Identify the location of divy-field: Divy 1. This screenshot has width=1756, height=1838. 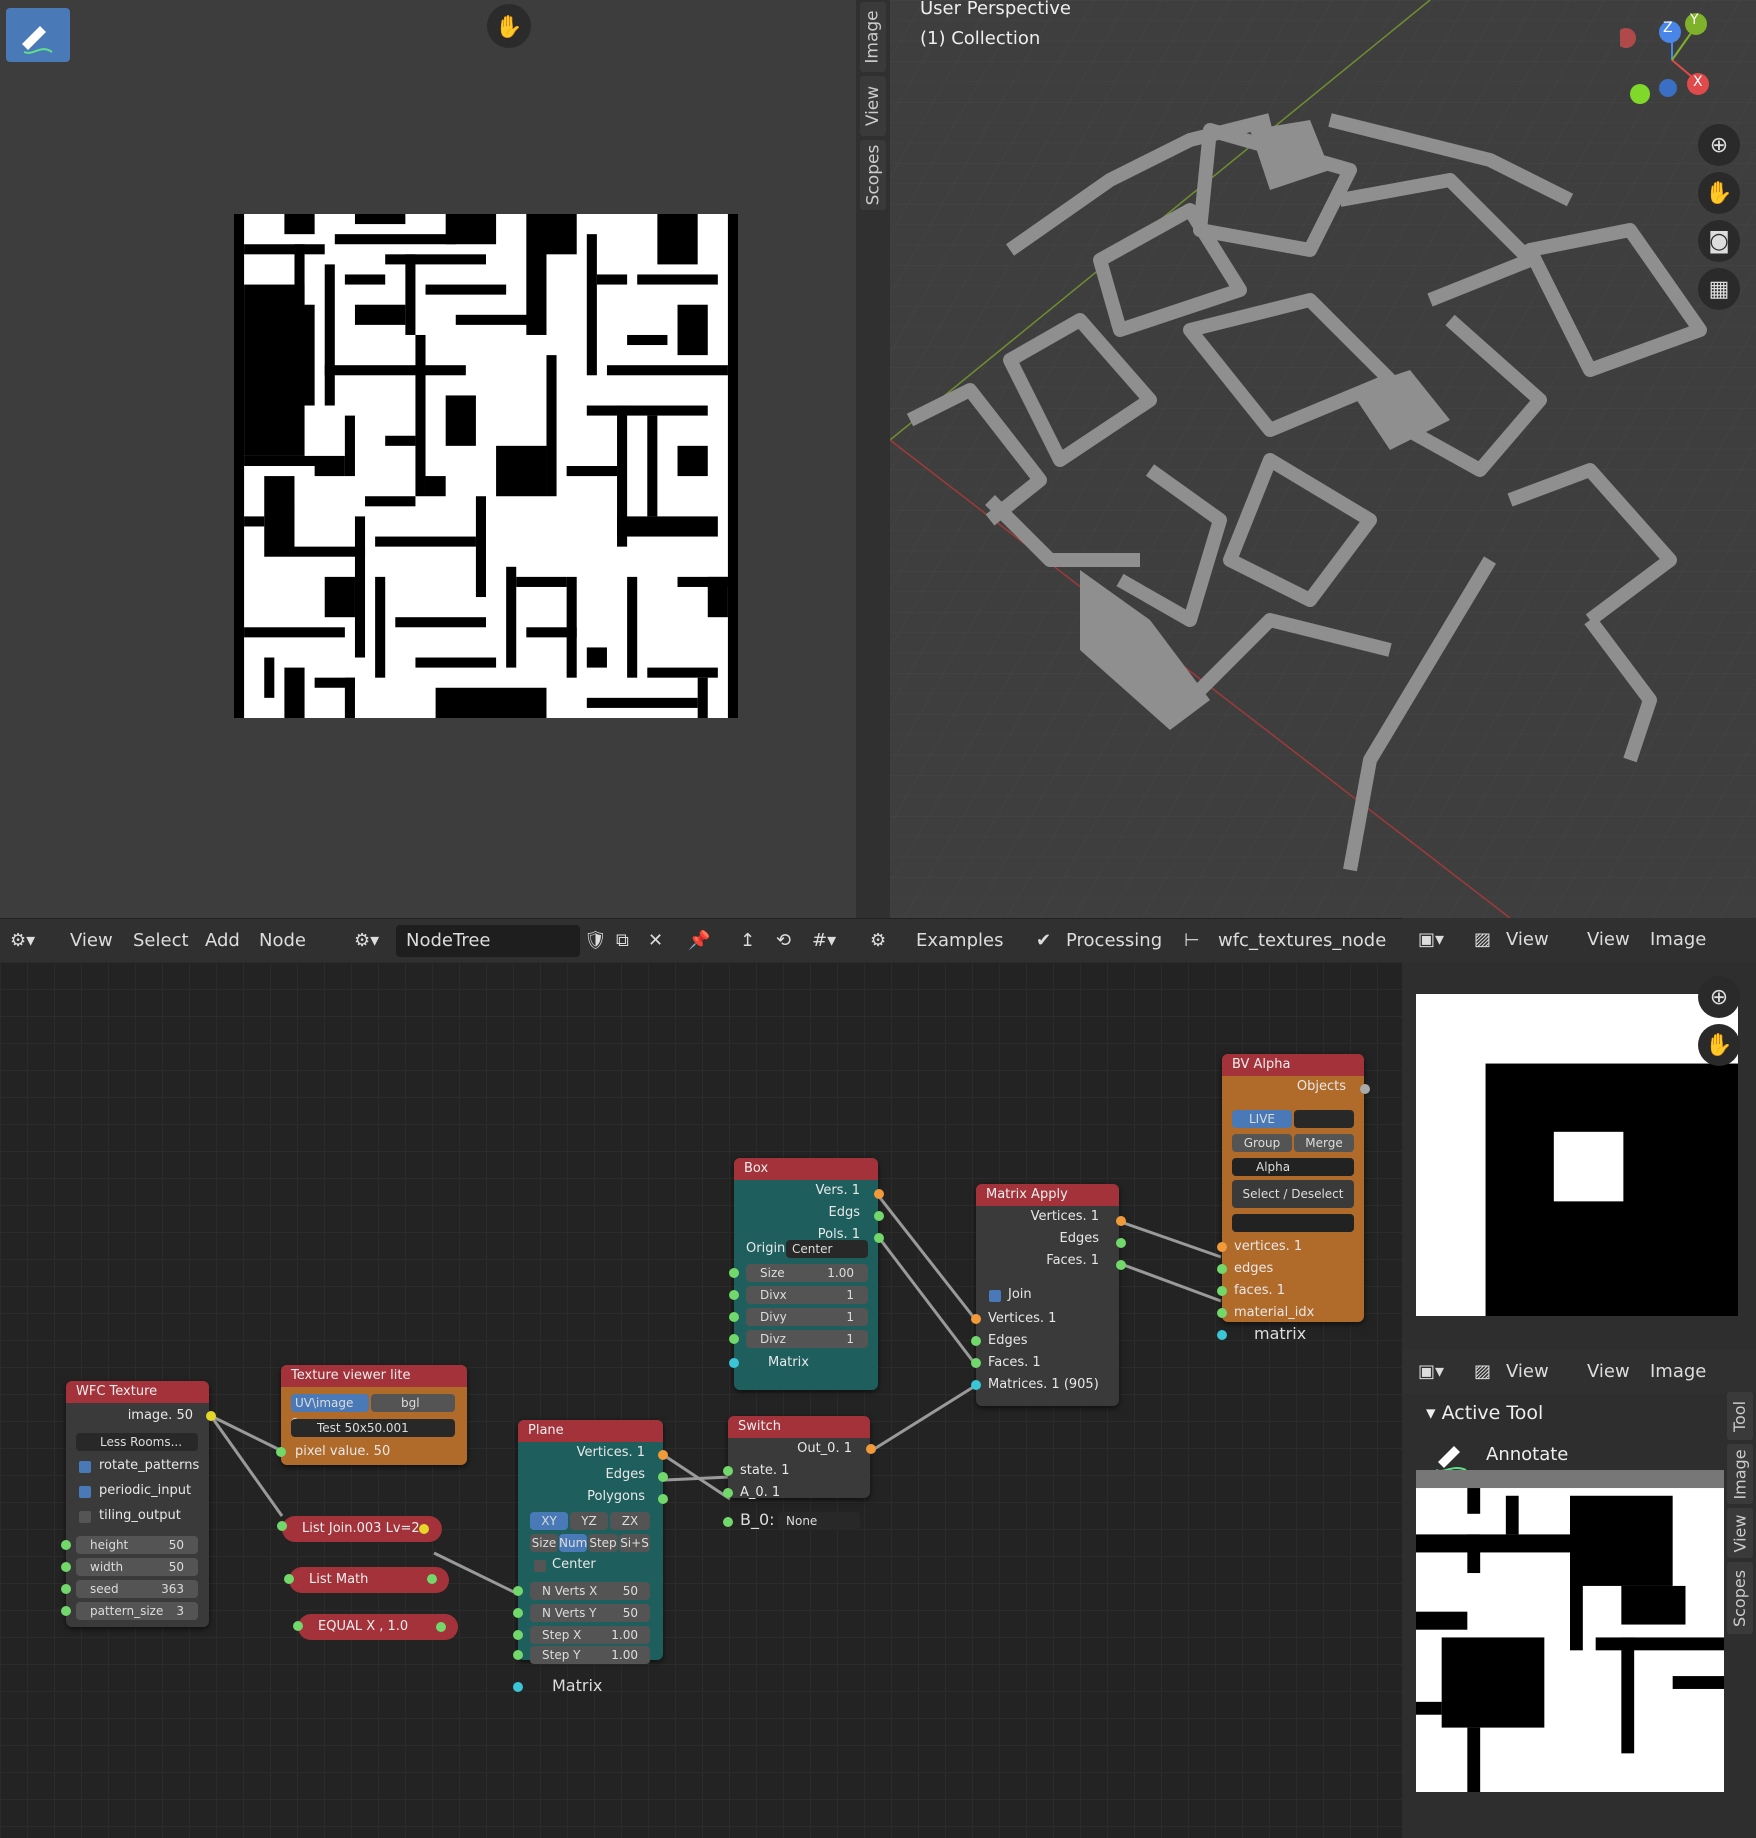
(807, 1317).